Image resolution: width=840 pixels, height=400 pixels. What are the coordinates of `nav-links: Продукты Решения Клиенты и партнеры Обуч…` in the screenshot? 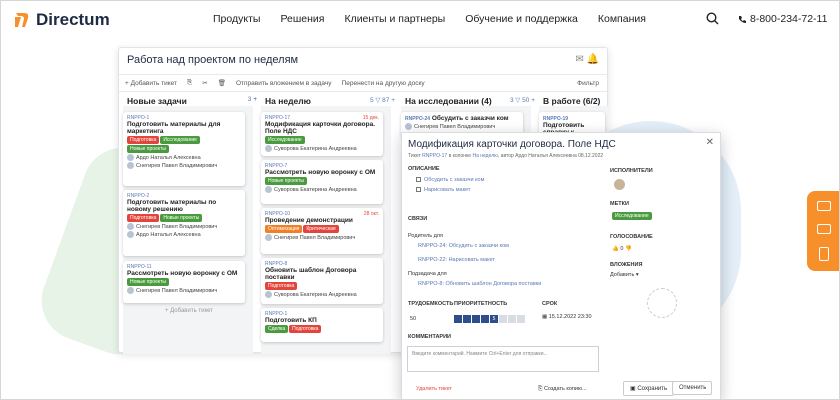 It's located at (439, 19).